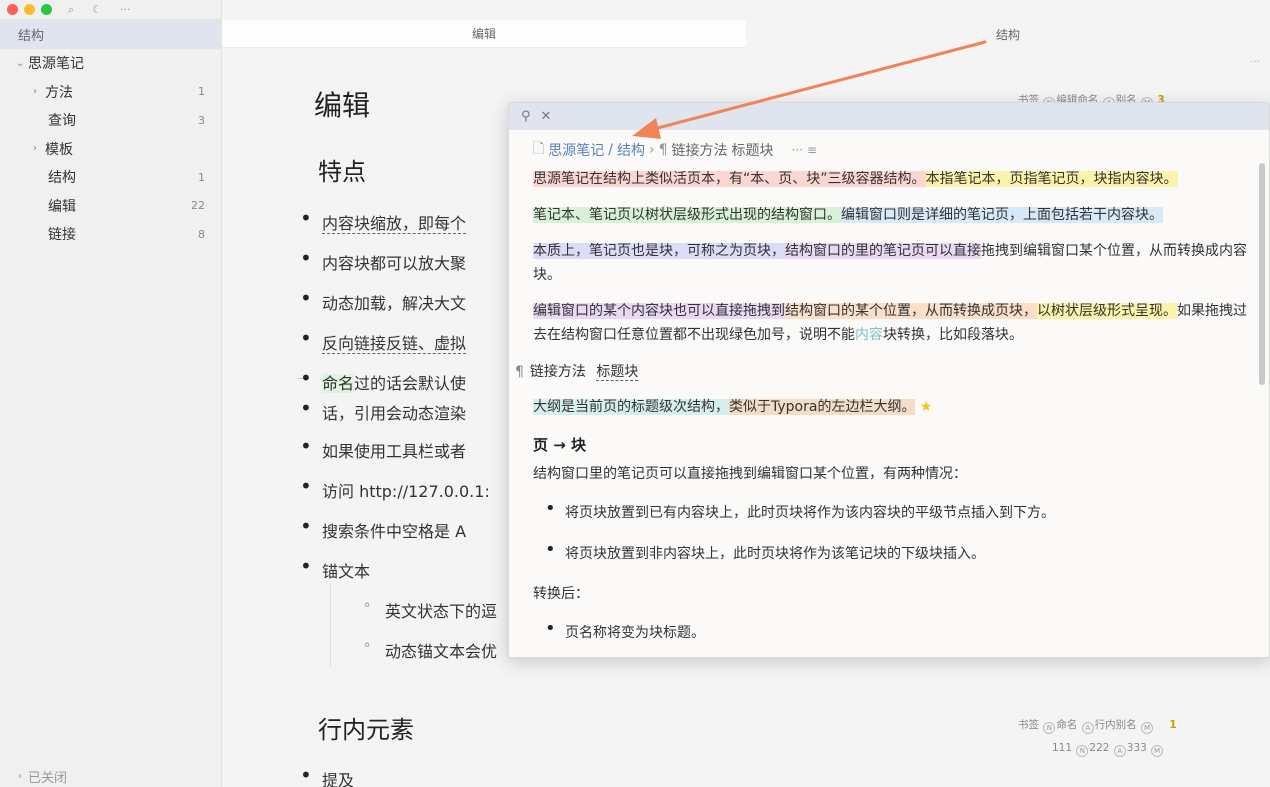 The height and width of the screenshot is (787, 1270). I want to click on closed-notebooks: › 已关闭, so click(33, 776).